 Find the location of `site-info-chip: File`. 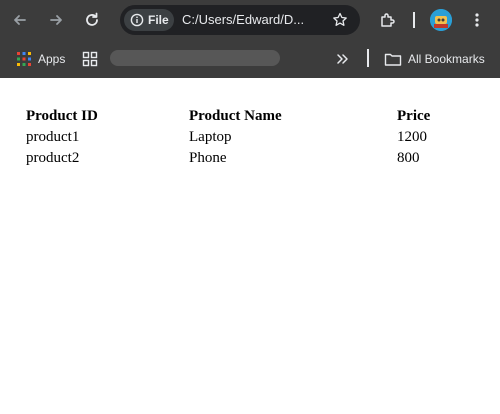

site-info-chip: File is located at coordinates (149, 20).